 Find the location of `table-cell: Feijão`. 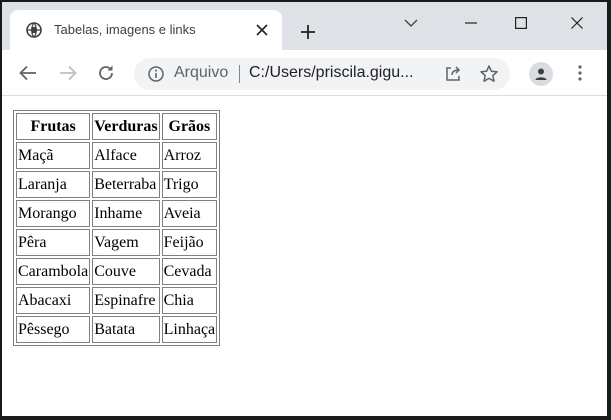

table-cell: Feijão is located at coordinates (189, 242).